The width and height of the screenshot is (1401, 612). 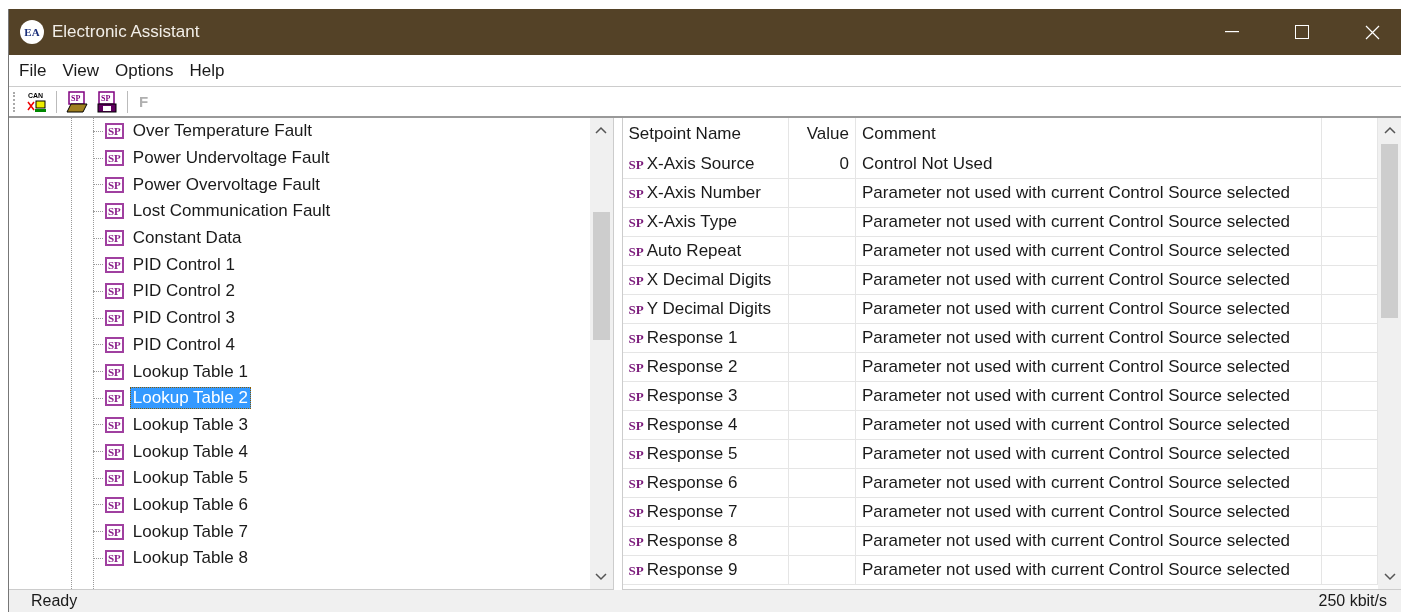 I want to click on status-text: Ready, so click(x=54, y=601).